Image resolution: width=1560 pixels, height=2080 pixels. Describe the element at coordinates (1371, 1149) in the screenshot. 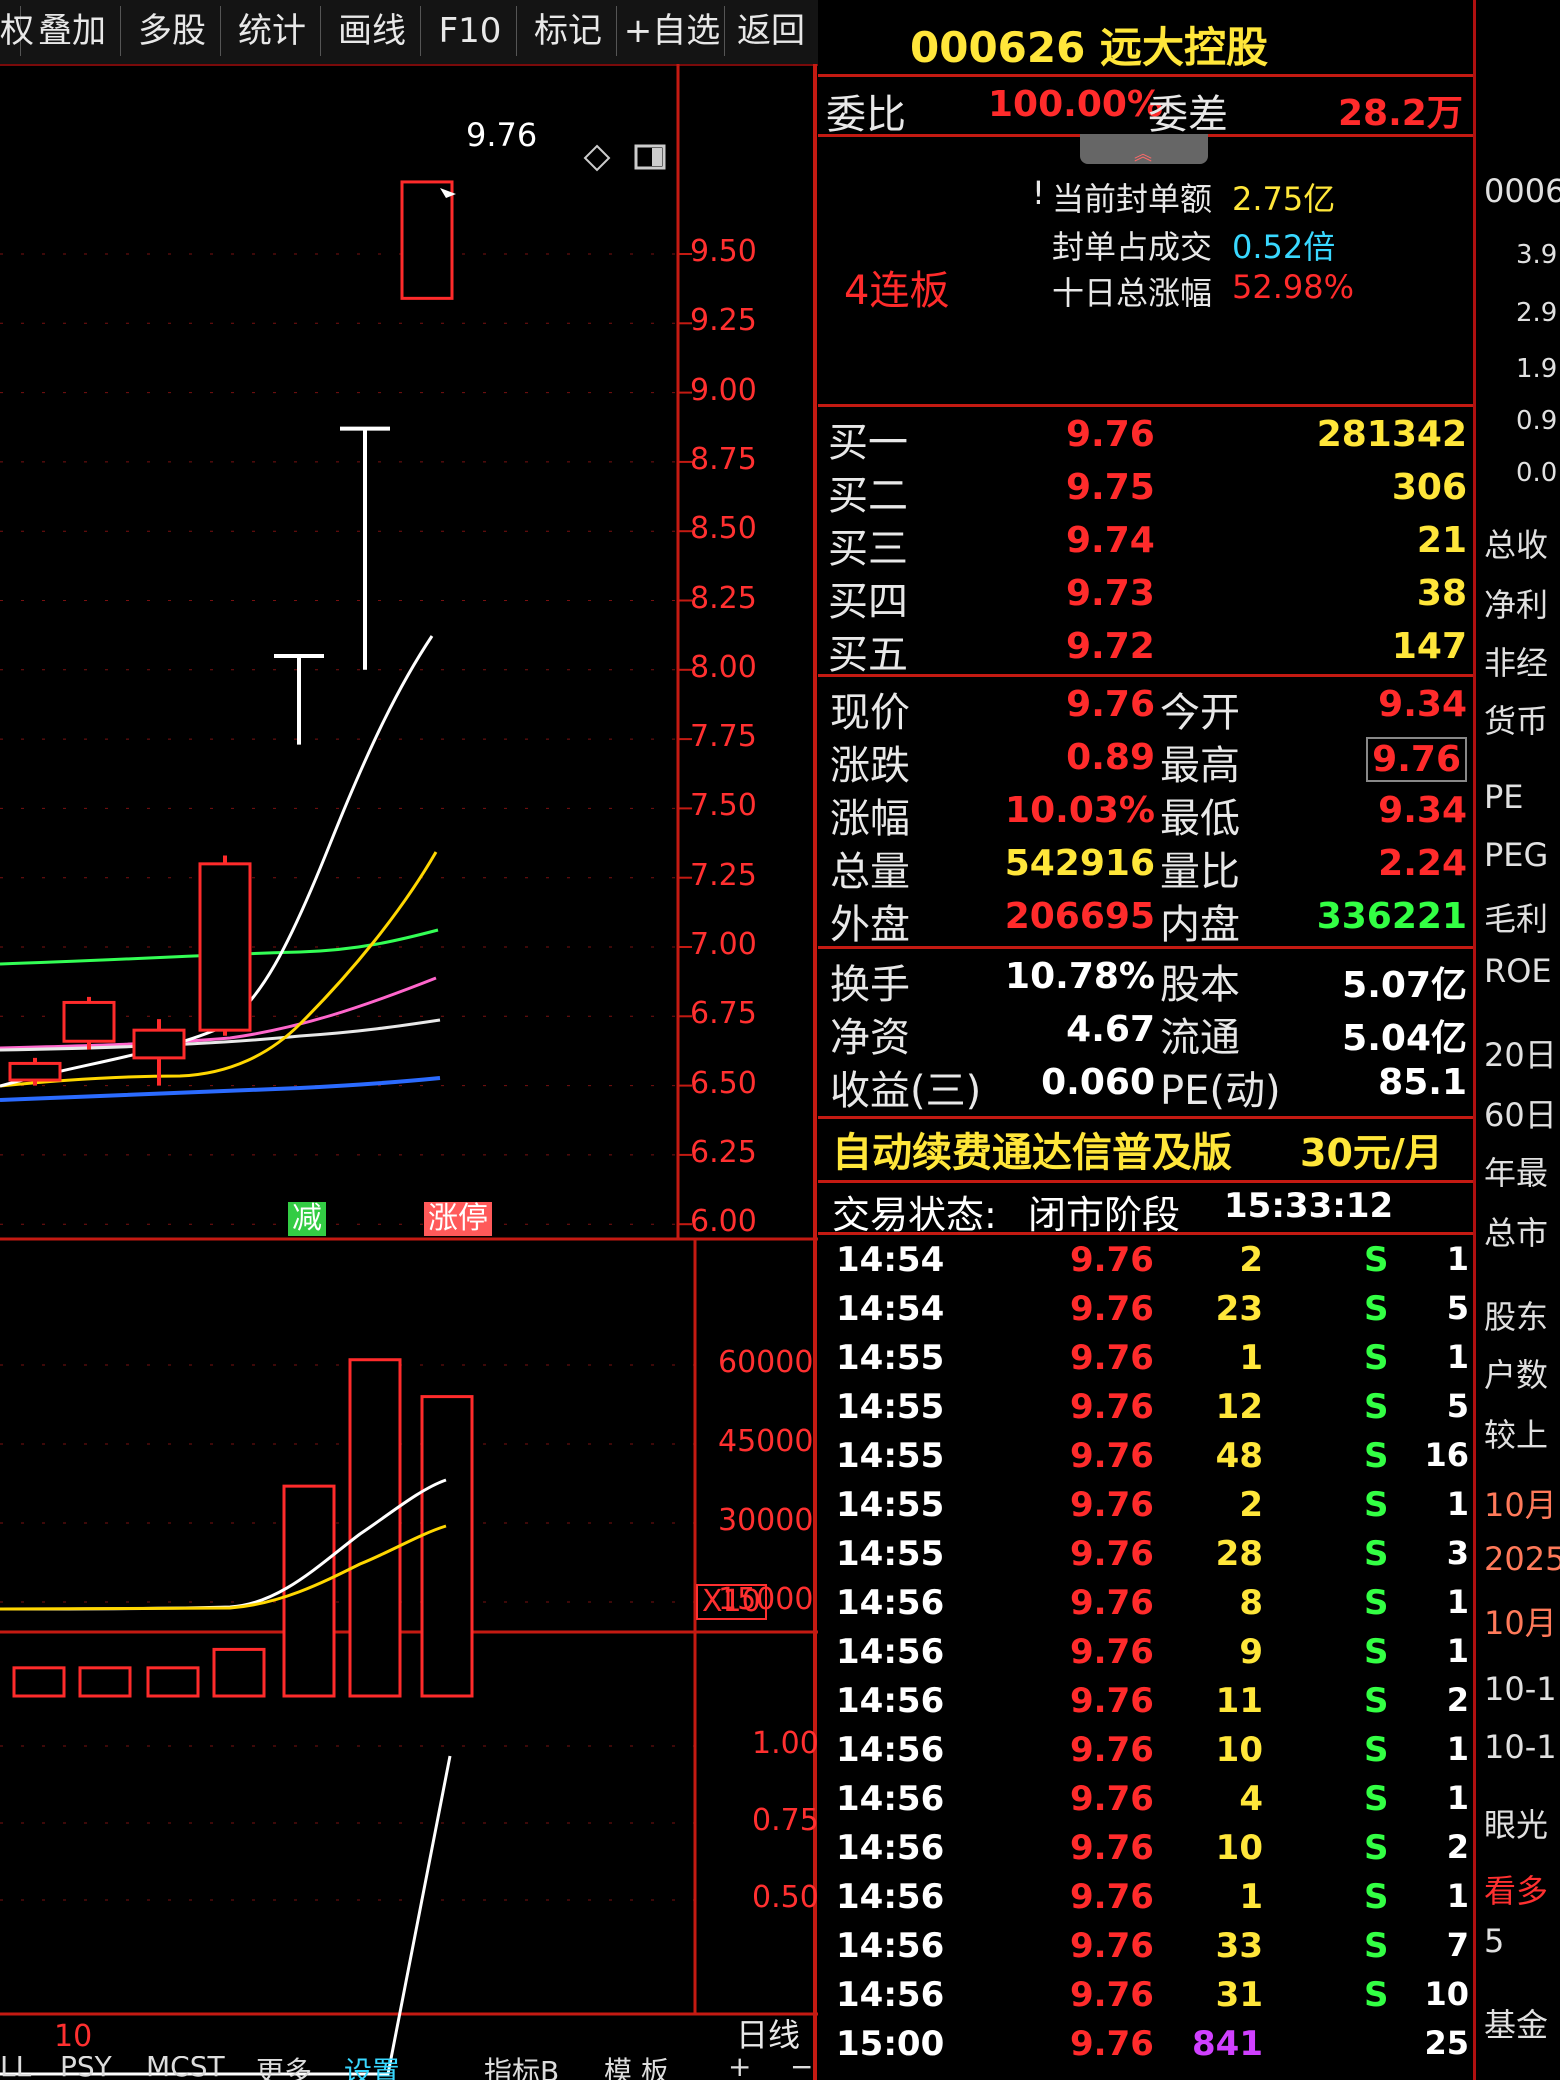

I see `promo-price: 30元/月` at that location.